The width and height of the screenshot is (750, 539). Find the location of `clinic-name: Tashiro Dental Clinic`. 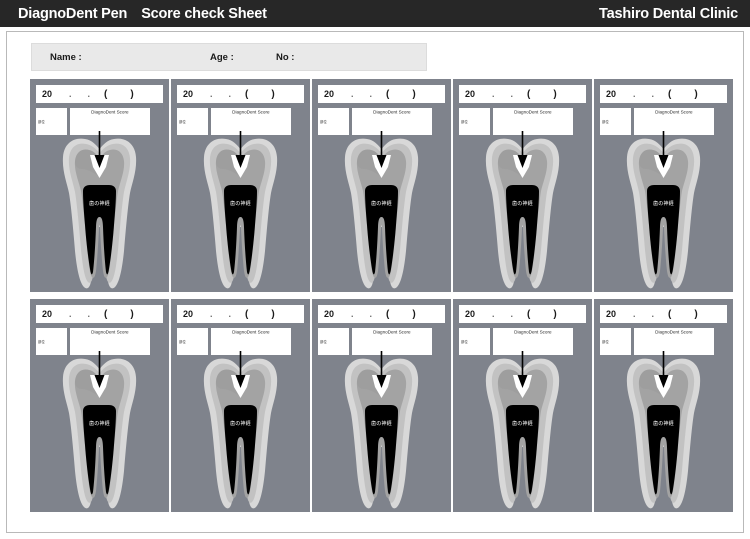

clinic-name: Tashiro Dental Clinic is located at coordinates (668, 13).